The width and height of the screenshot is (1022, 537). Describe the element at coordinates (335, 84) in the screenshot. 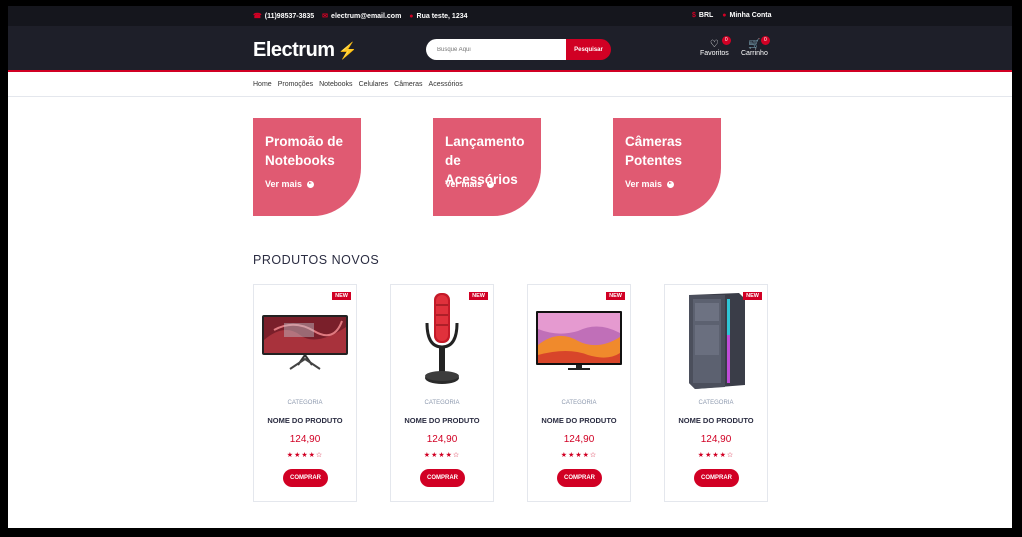

I see `nav-item-notebooks: Notebooks` at that location.